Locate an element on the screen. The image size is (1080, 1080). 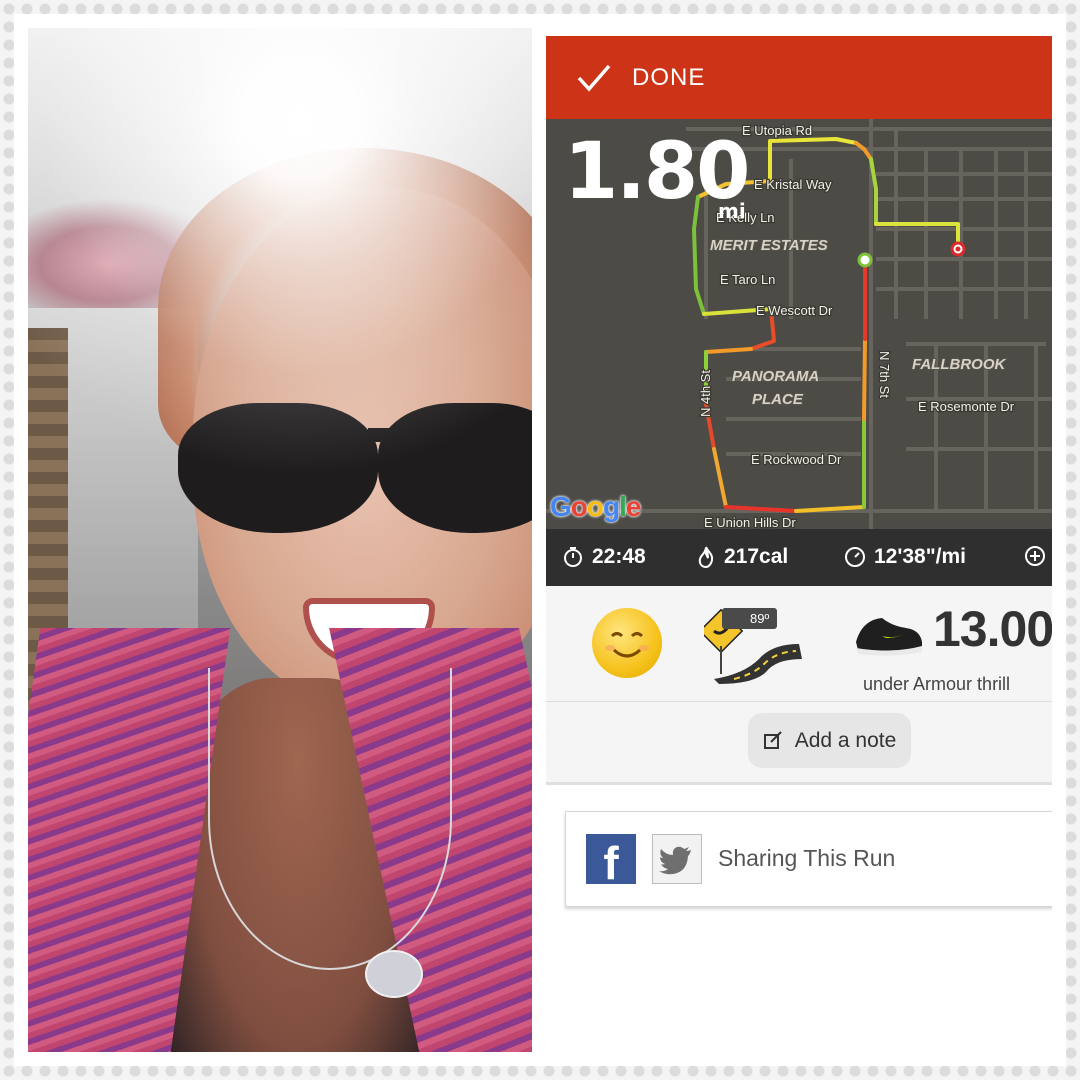
shoe-mileage: 13.00 m is located at coordinates (992, 629).